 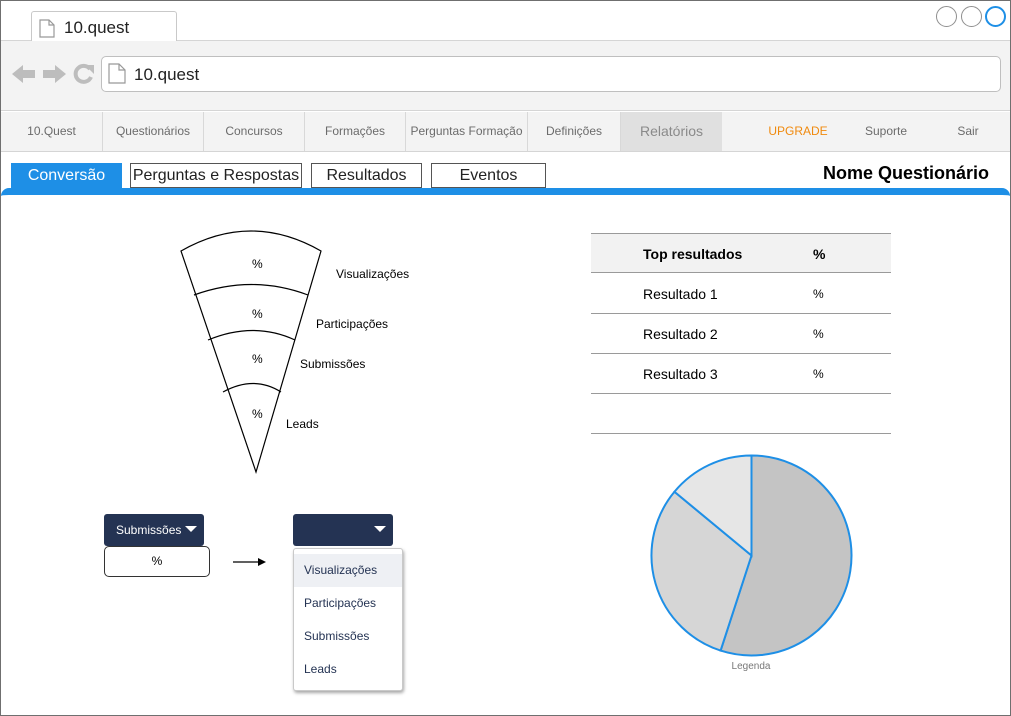 I want to click on from-stage-select-value: Submissões, so click(x=149, y=530).